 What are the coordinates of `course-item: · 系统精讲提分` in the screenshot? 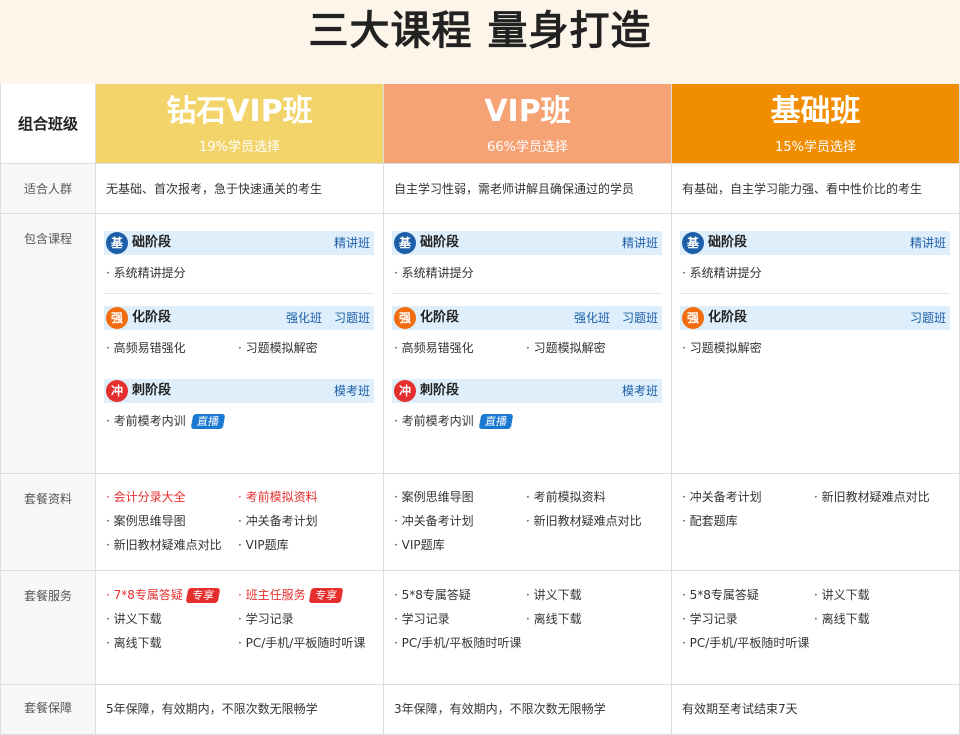 It's located at (722, 273).